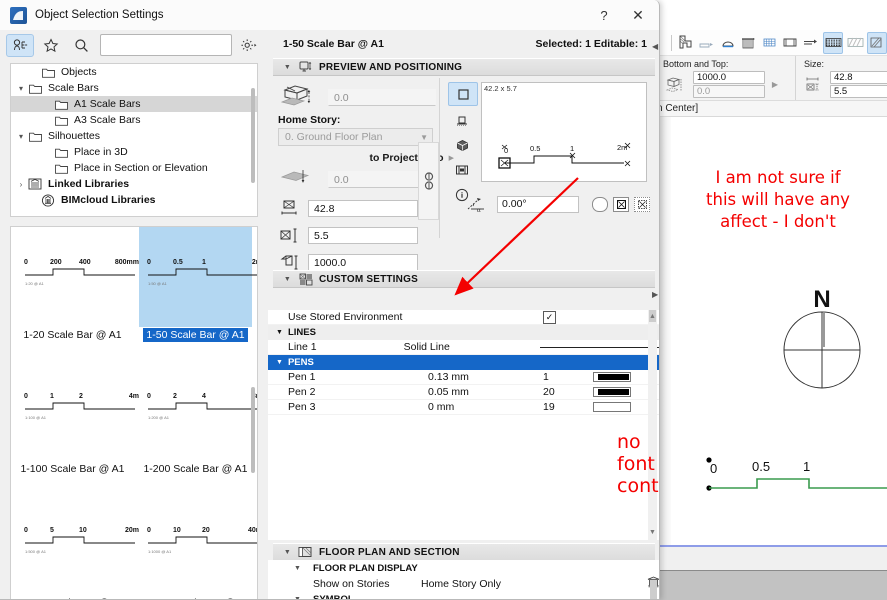 The height and width of the screenshot is (600, 887). What do you see at coordinates (549, 317) in the screenshot?
I see `use-stored-environment-checkbox: ✓` at bounding box center [549, 317].